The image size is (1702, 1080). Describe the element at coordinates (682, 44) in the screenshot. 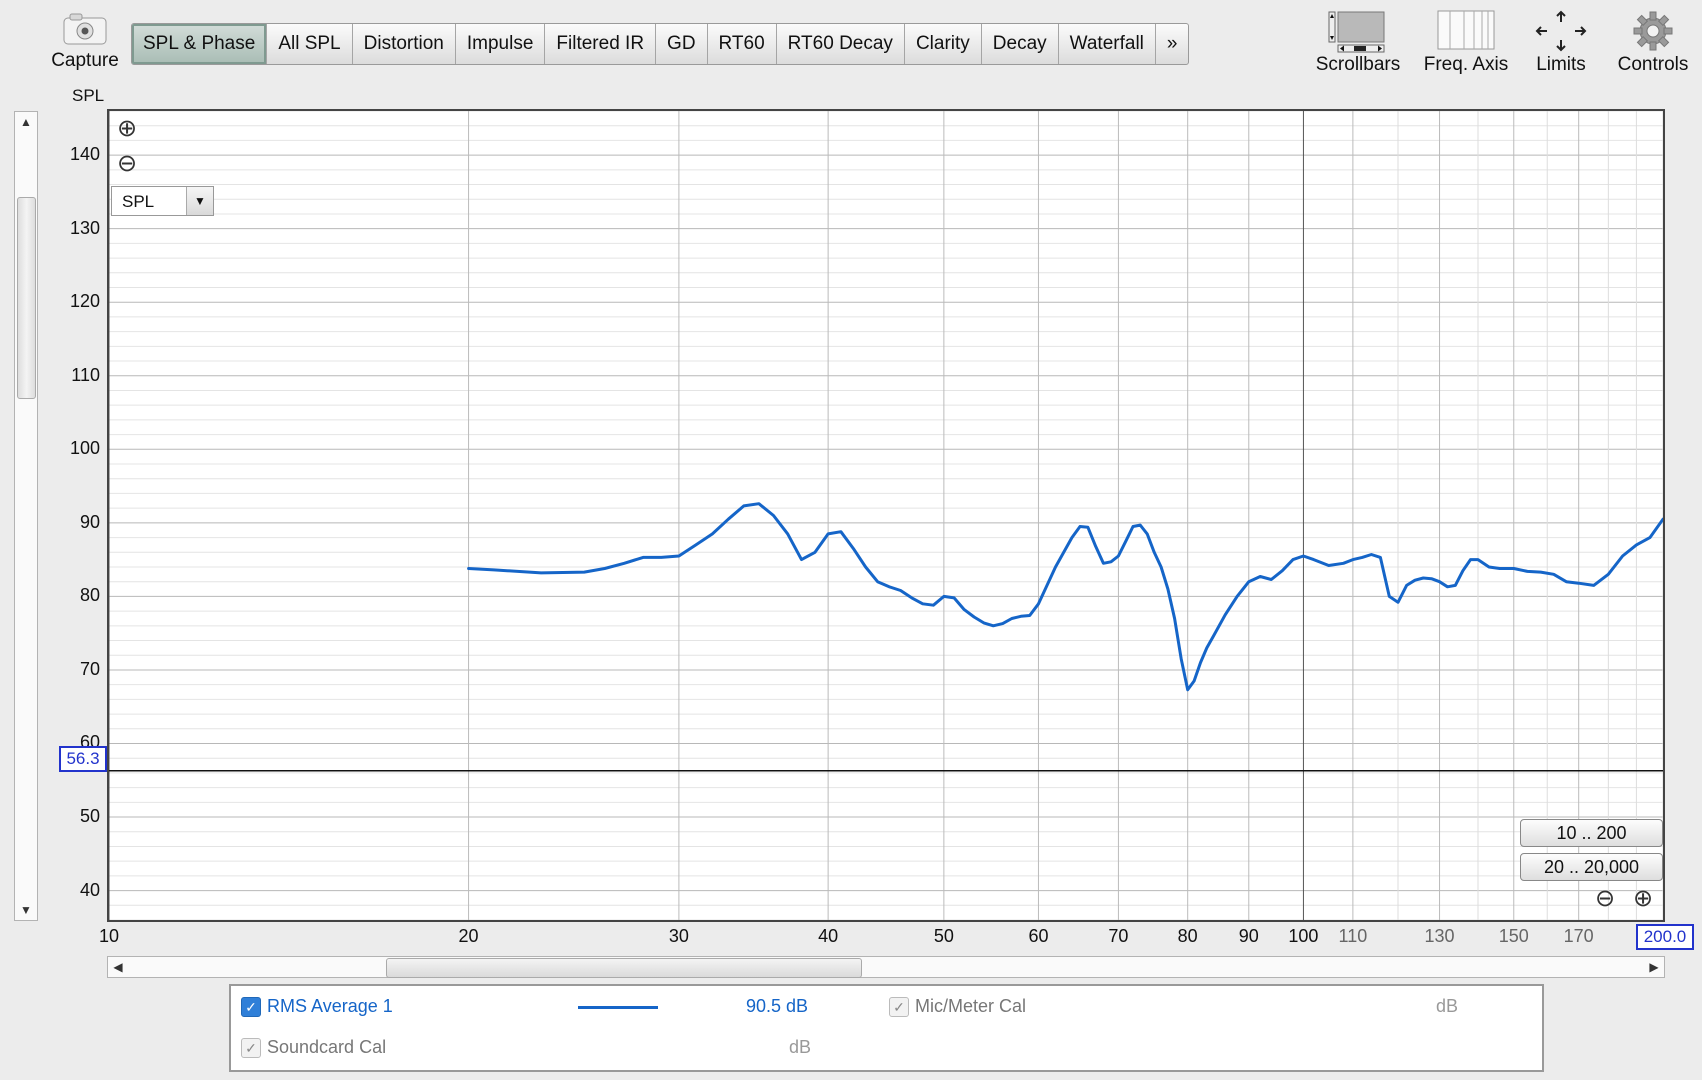

I see `tab-gd: GD` at that location.